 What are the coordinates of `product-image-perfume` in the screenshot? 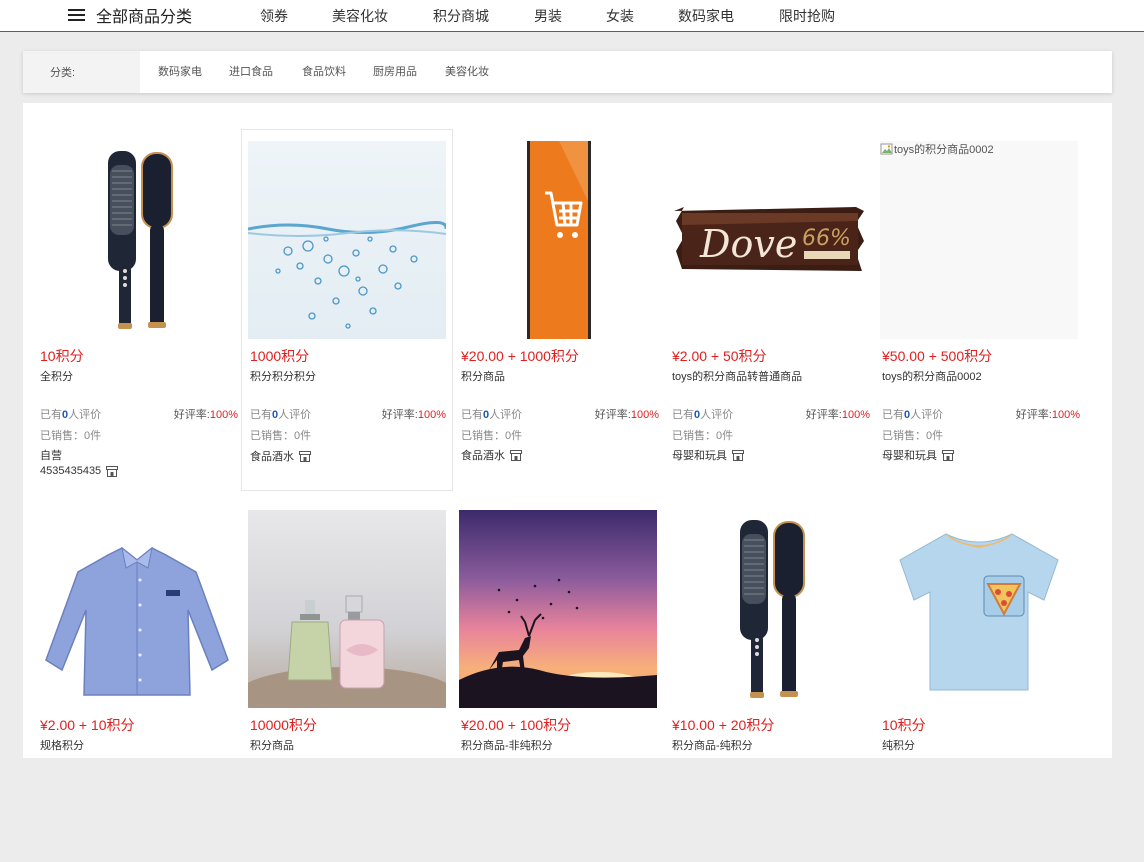 It's located at (347, 609).